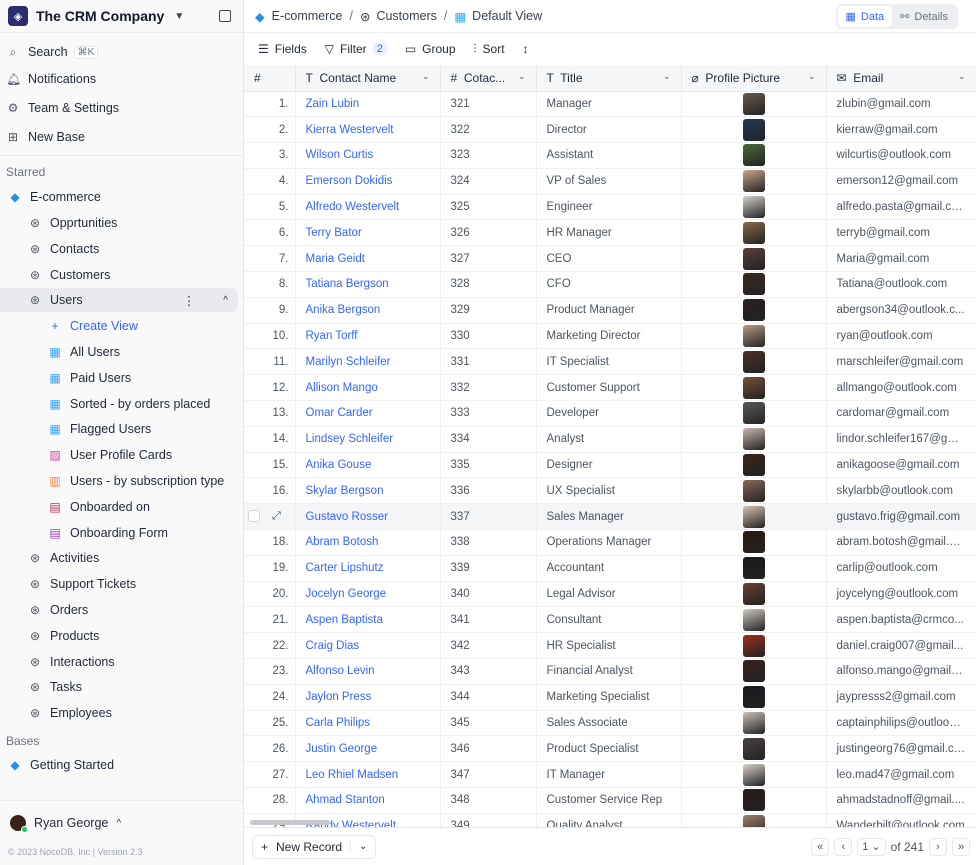 The image size is (976, 865). I want to click on email-cell: emerson12@gmail.com, so click(901, 181).